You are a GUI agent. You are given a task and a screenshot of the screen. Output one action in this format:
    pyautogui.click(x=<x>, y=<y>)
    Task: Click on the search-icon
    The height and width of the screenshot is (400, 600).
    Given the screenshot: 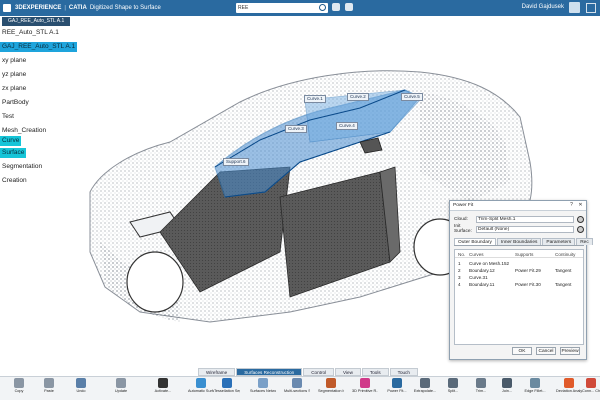 What is the action you would take?
    pyautogui.click(x=322, y=7)
    